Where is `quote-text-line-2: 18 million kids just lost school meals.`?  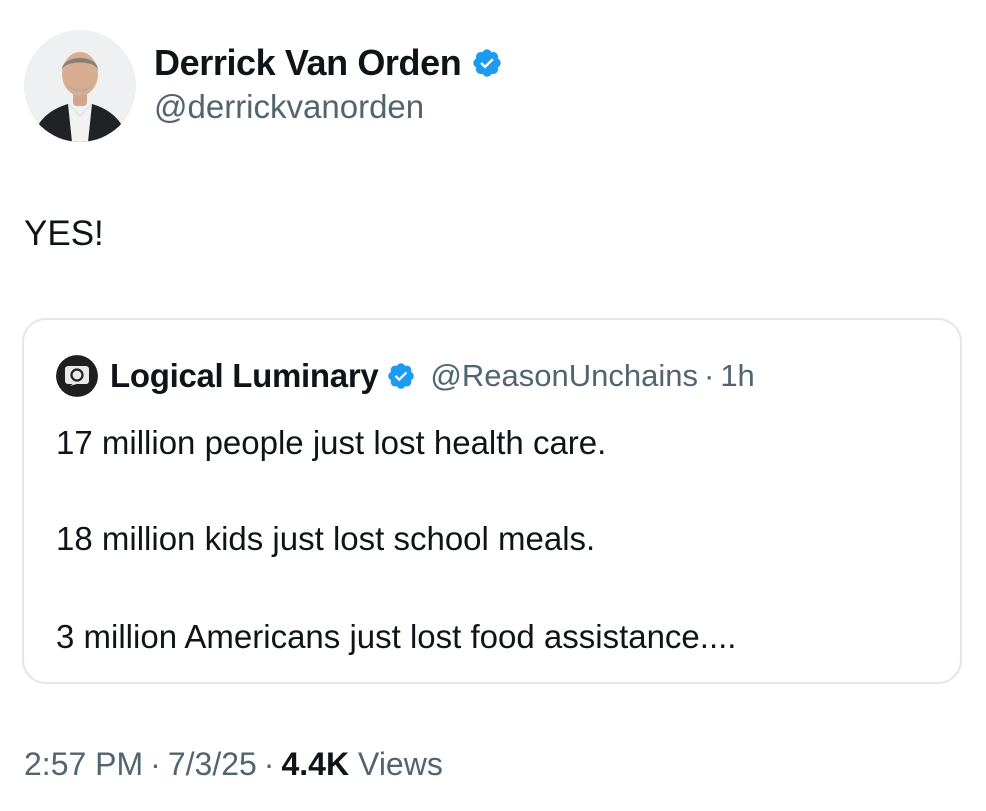 quote-text-line-2: 18 million kids just lost school meals. is located at coordinates (326, 538).